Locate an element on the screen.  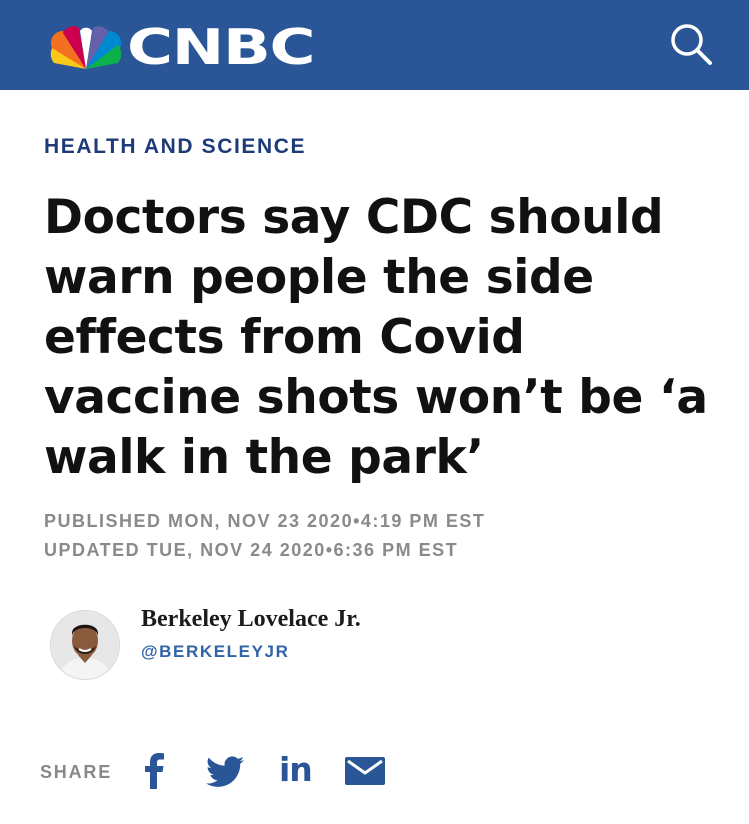
site-header: CNBC is located at coordinates (374, 45).